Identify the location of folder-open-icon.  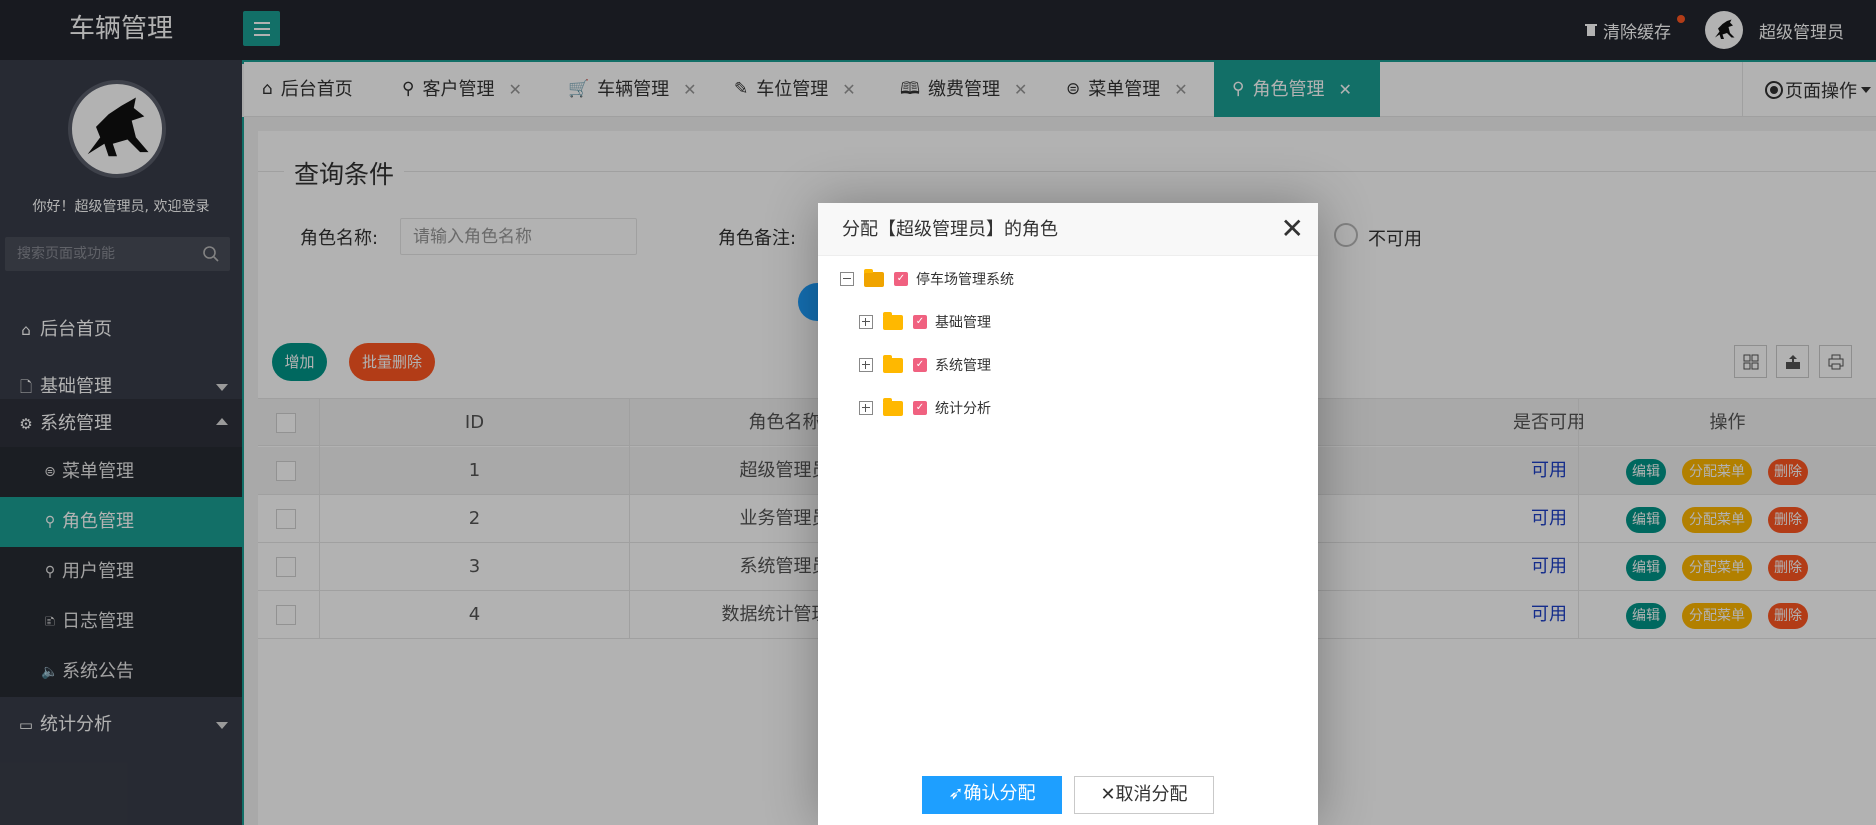
(874, 277).